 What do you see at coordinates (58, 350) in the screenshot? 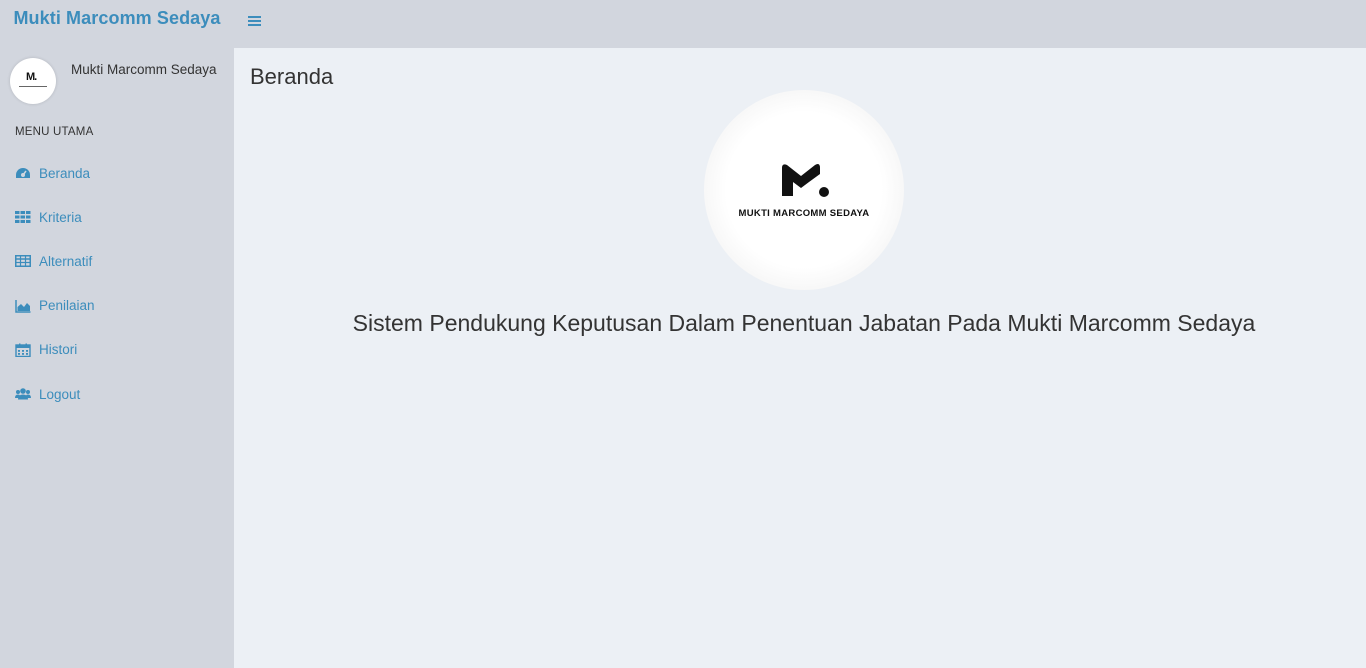
I see `sidebar-item-label: Histori` at bounding box center [58, 350].